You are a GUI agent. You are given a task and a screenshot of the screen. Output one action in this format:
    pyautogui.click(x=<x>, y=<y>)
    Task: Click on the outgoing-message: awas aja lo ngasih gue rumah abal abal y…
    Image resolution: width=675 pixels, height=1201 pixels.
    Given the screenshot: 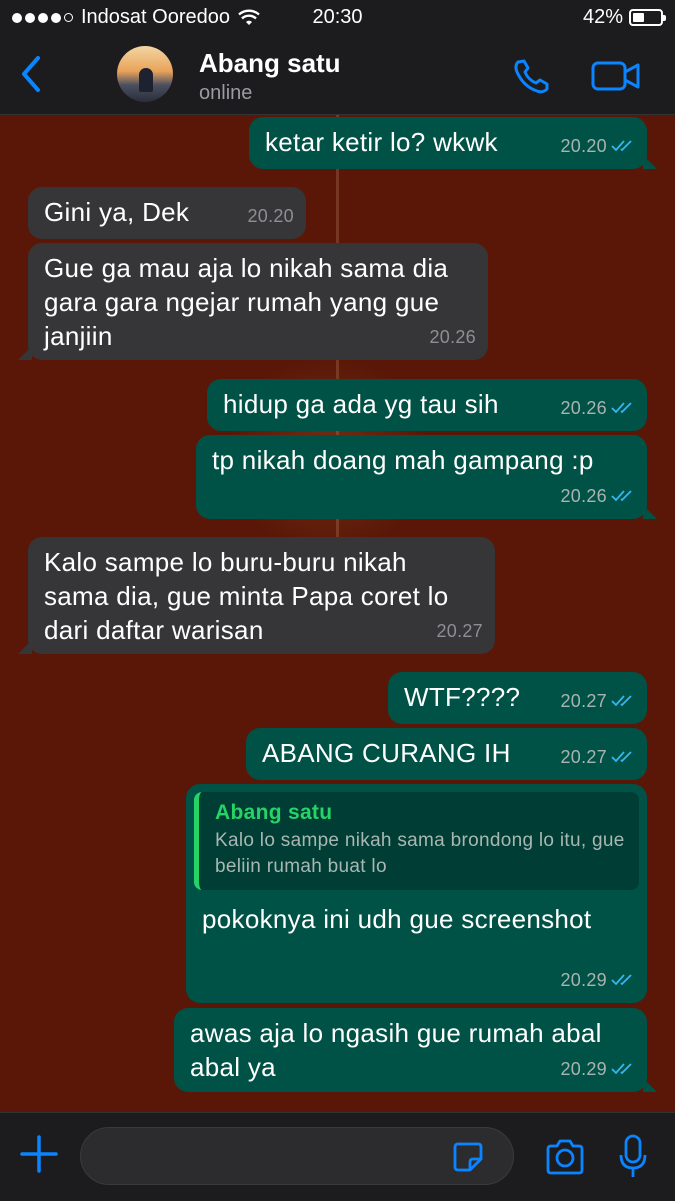 What is the action you would take?
    pyautogui.click(x=415, y=1050)
    